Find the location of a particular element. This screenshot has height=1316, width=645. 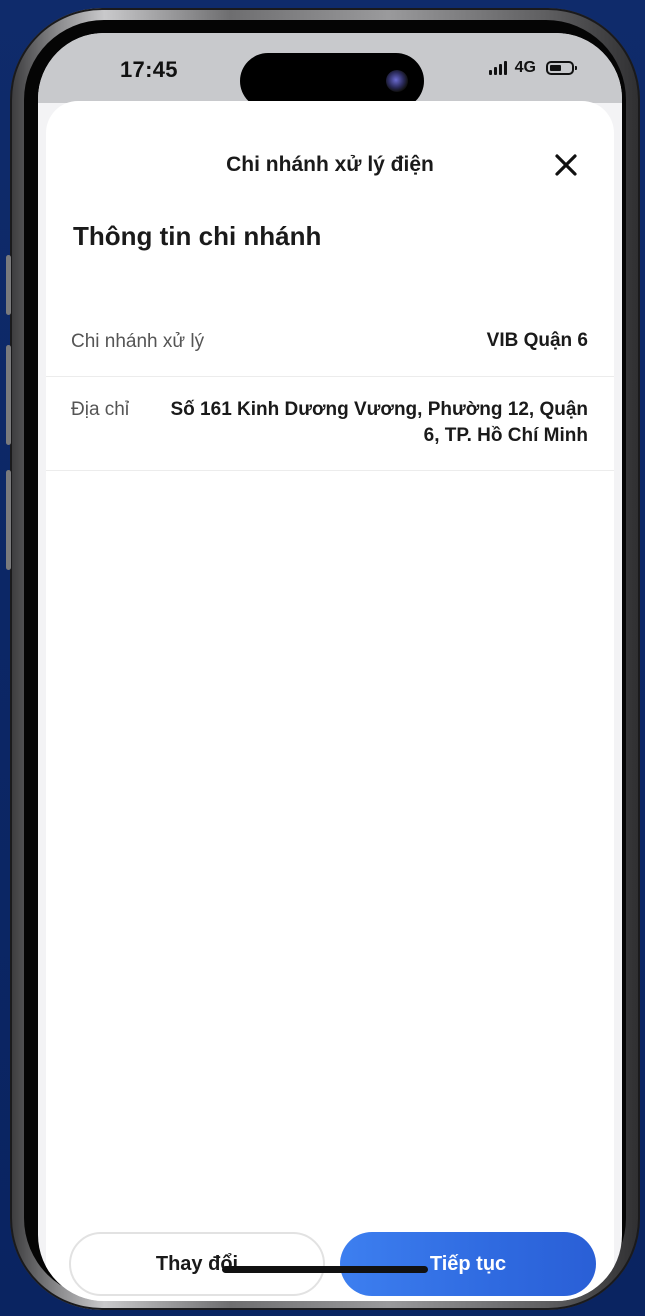

home-indicator is located at coordinates (325, 1269).